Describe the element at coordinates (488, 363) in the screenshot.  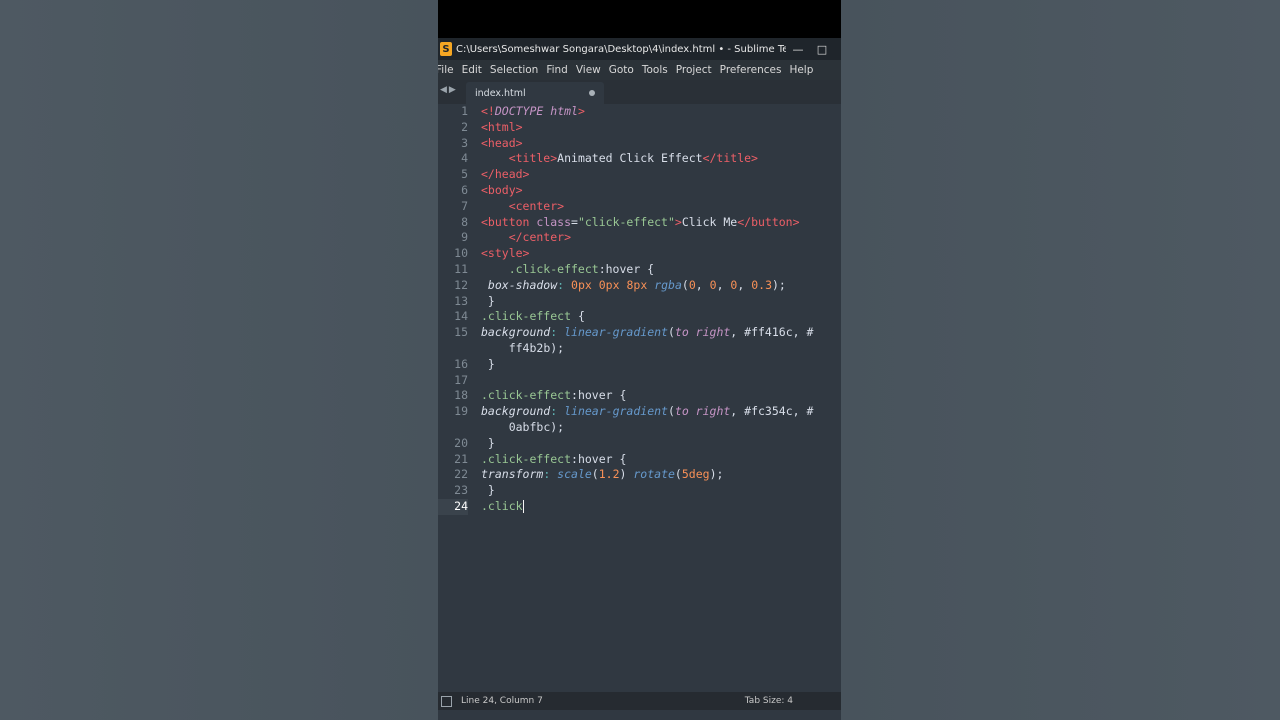
I see `code-line-16: }` at that location.